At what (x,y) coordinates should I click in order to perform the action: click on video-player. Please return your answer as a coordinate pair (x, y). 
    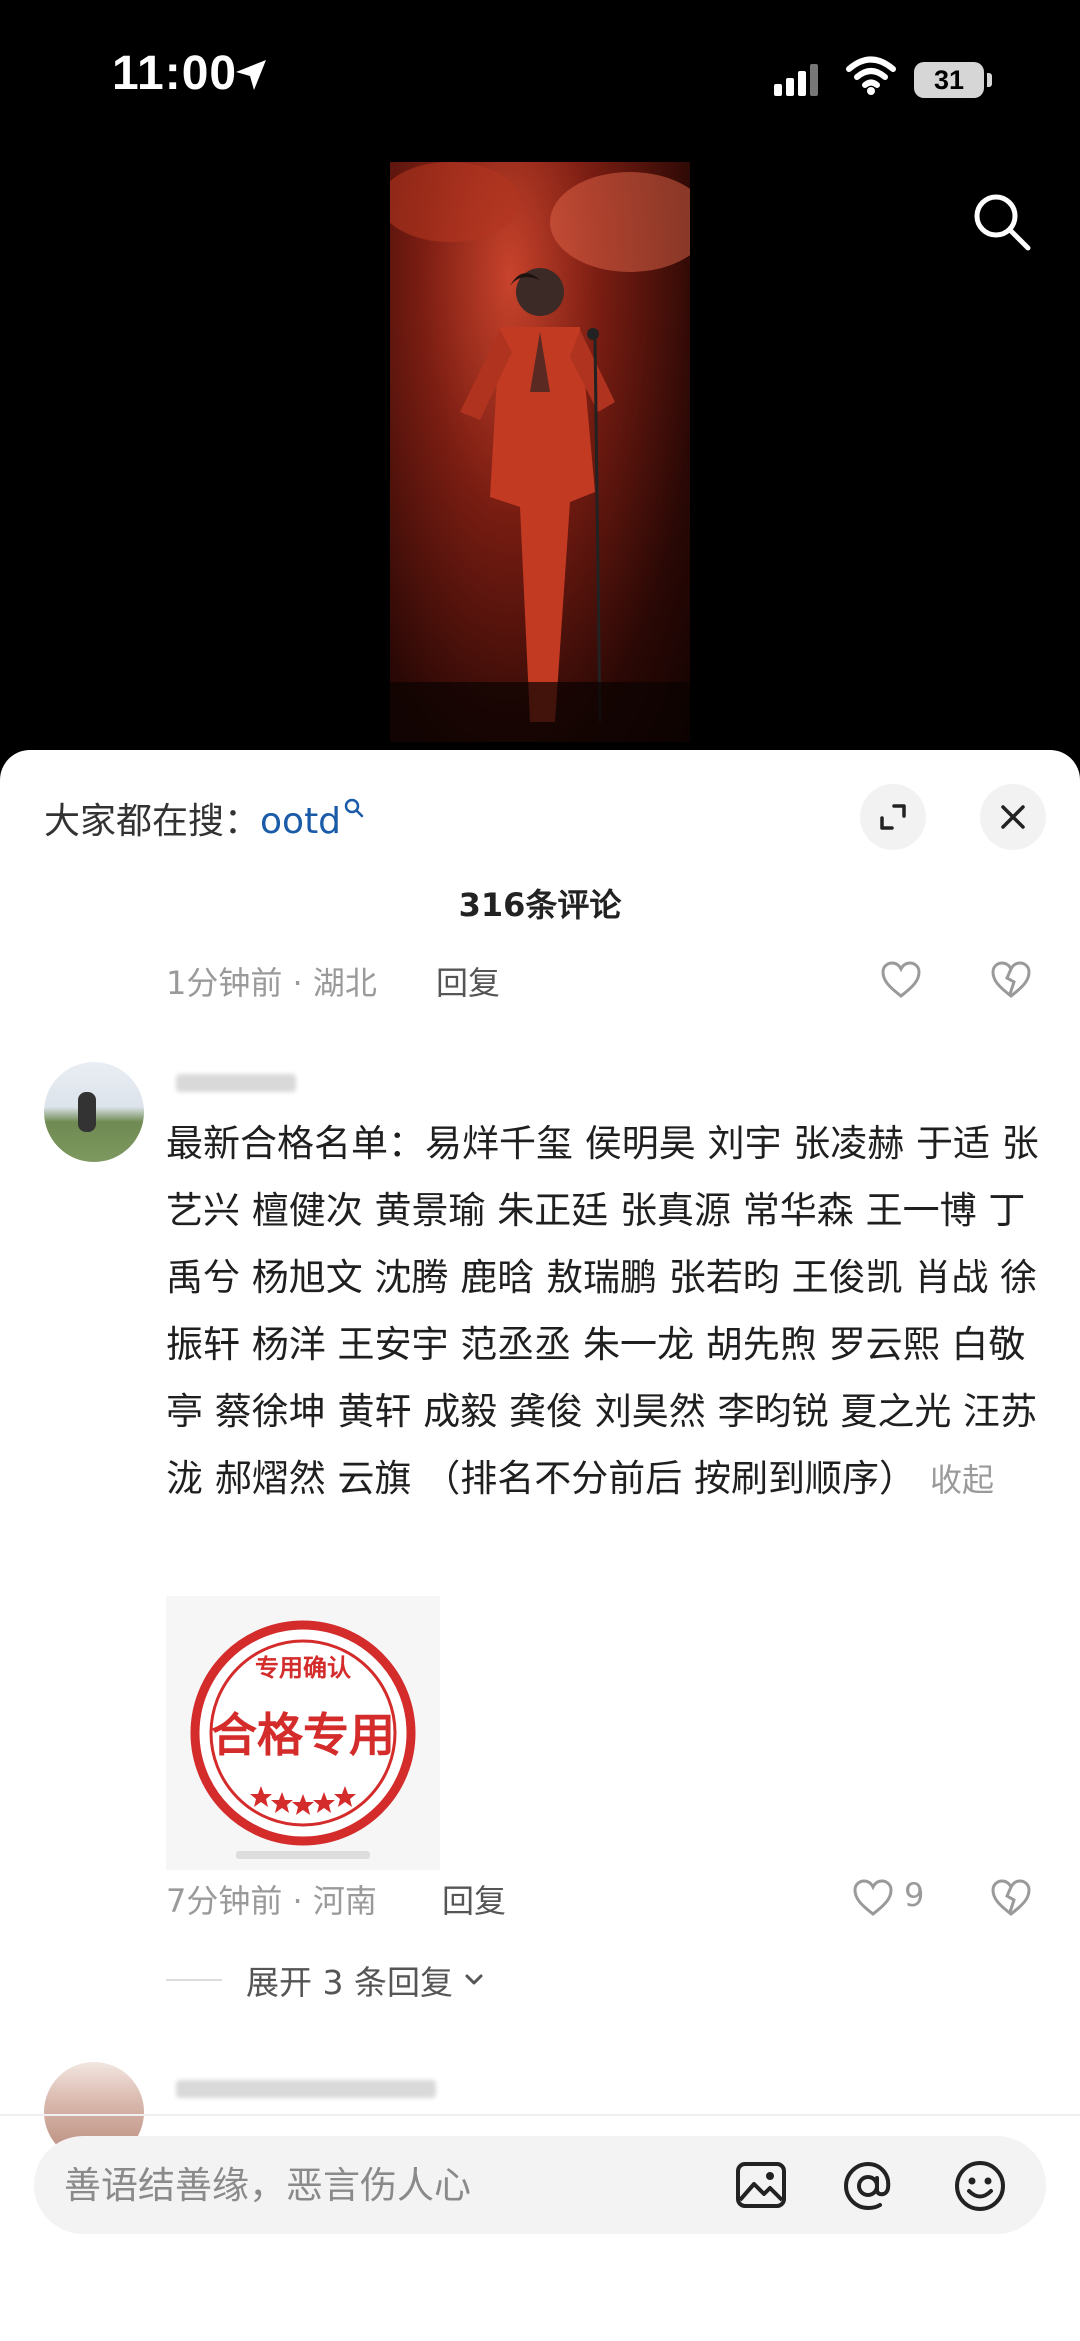
    Looking at the image, I should click on (540, 452).